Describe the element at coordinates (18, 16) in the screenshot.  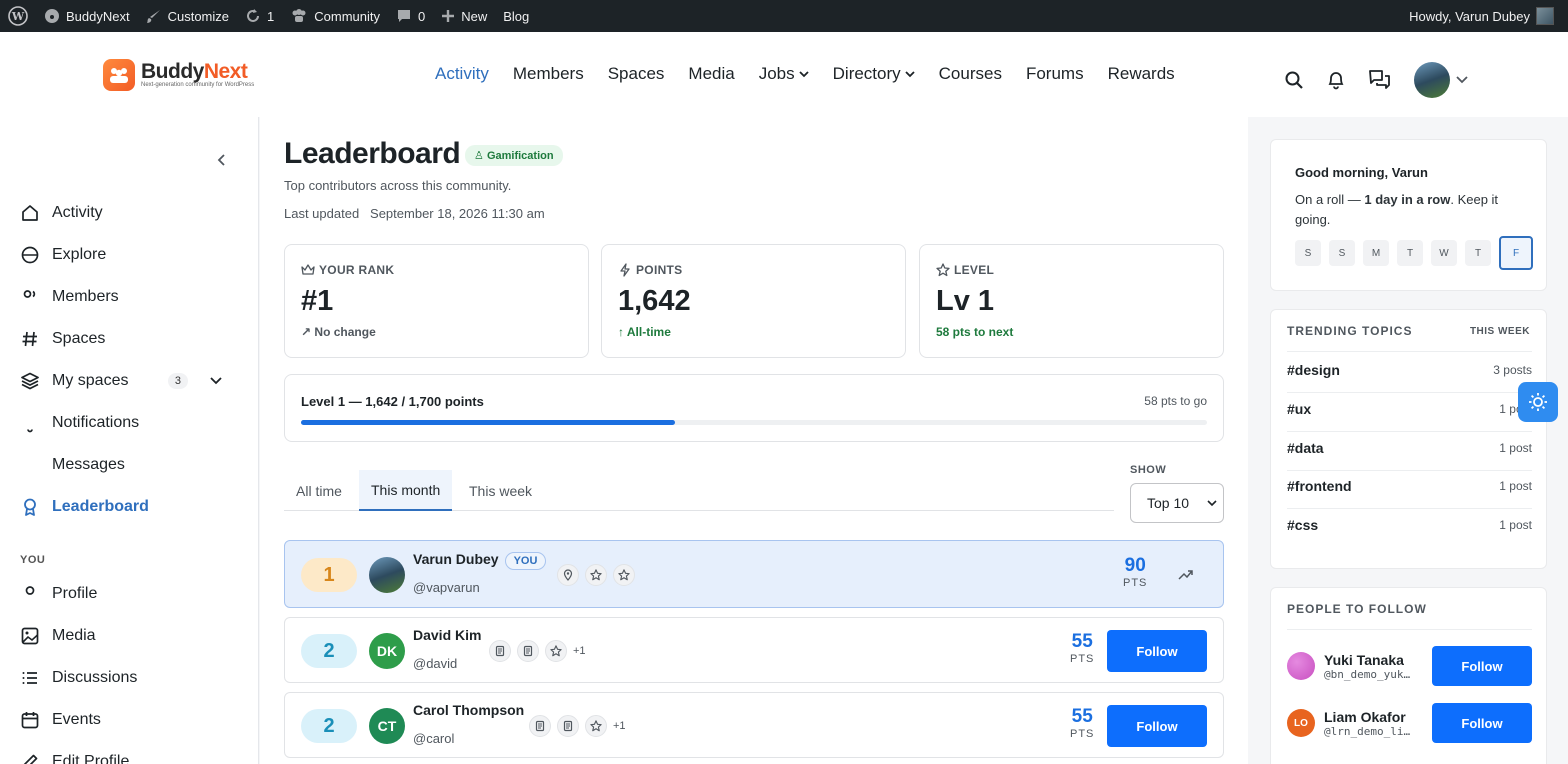
I see `wordpress-logo-icon: W` at that location.